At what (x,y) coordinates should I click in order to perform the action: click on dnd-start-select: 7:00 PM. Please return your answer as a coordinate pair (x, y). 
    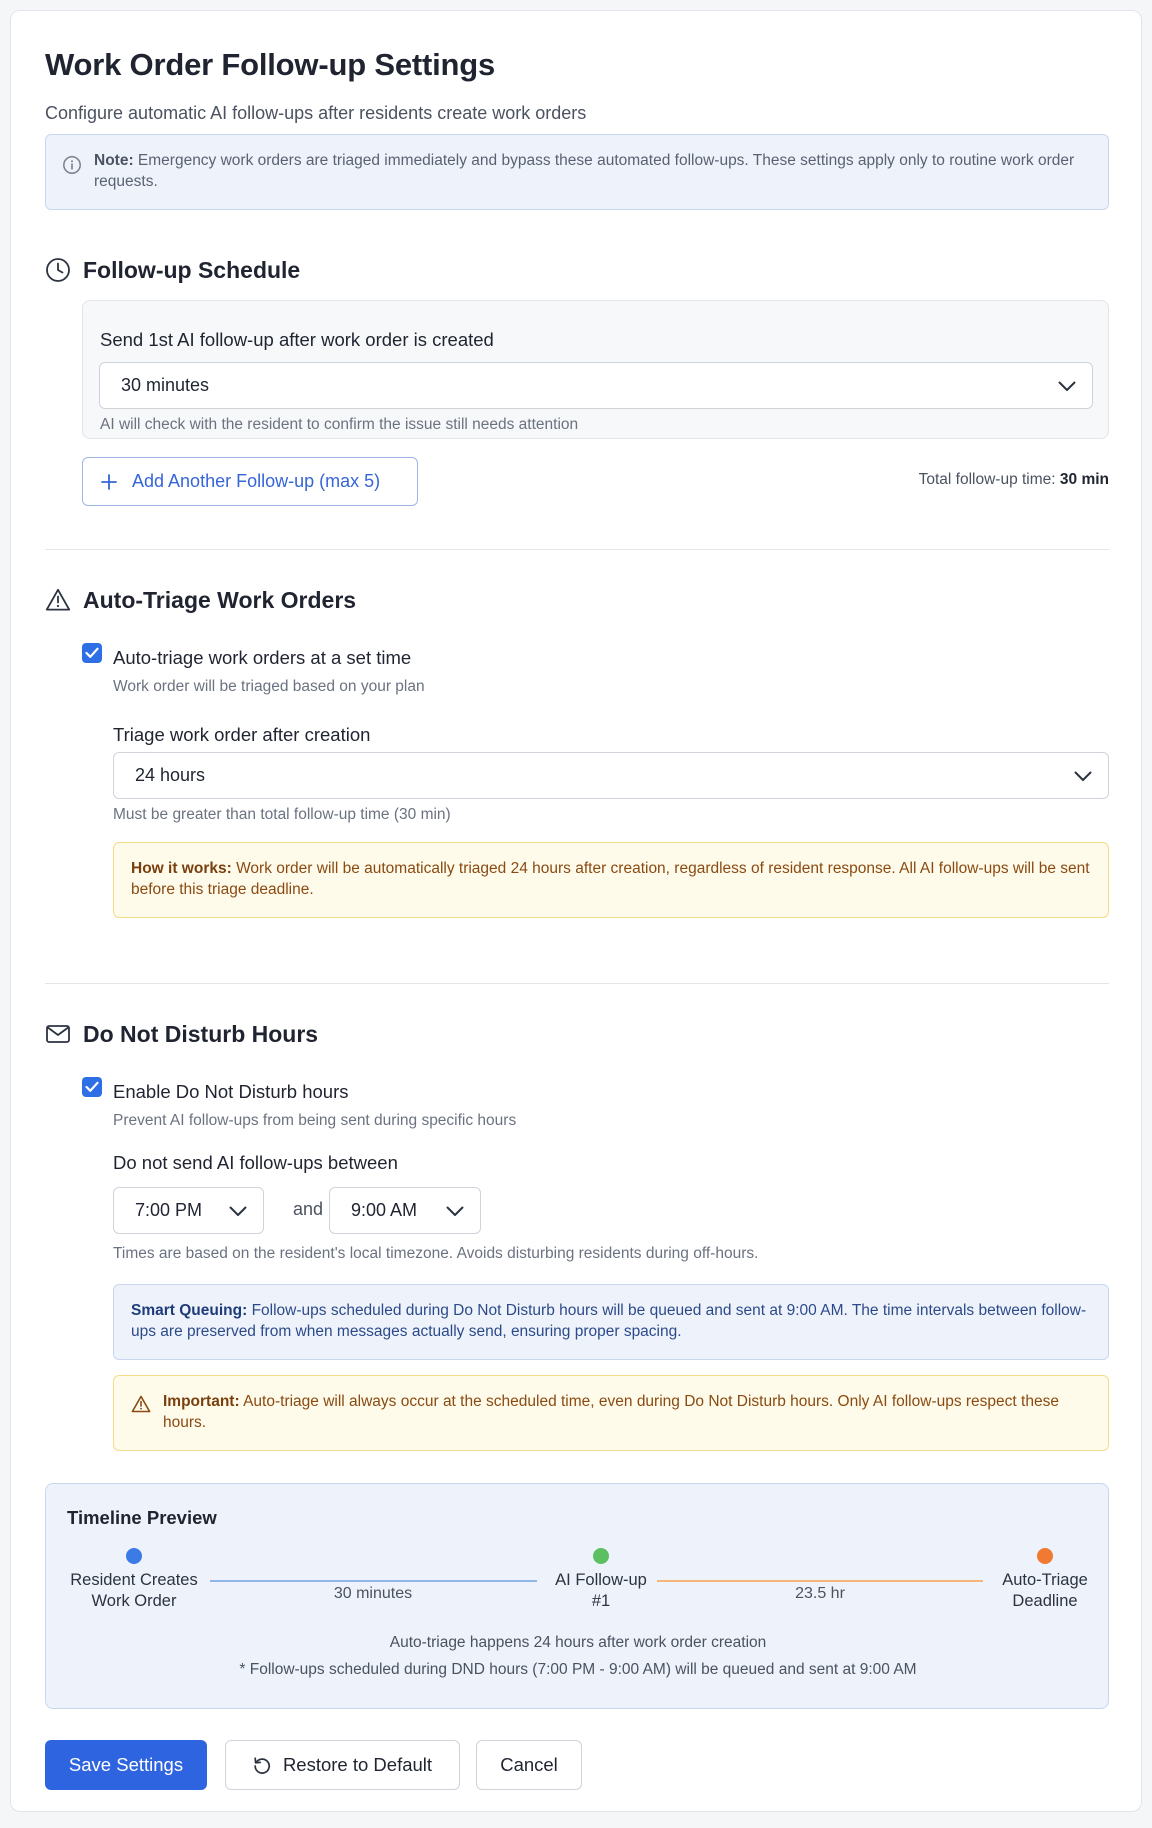
    Looking at the image, I should click on (188, 1210).